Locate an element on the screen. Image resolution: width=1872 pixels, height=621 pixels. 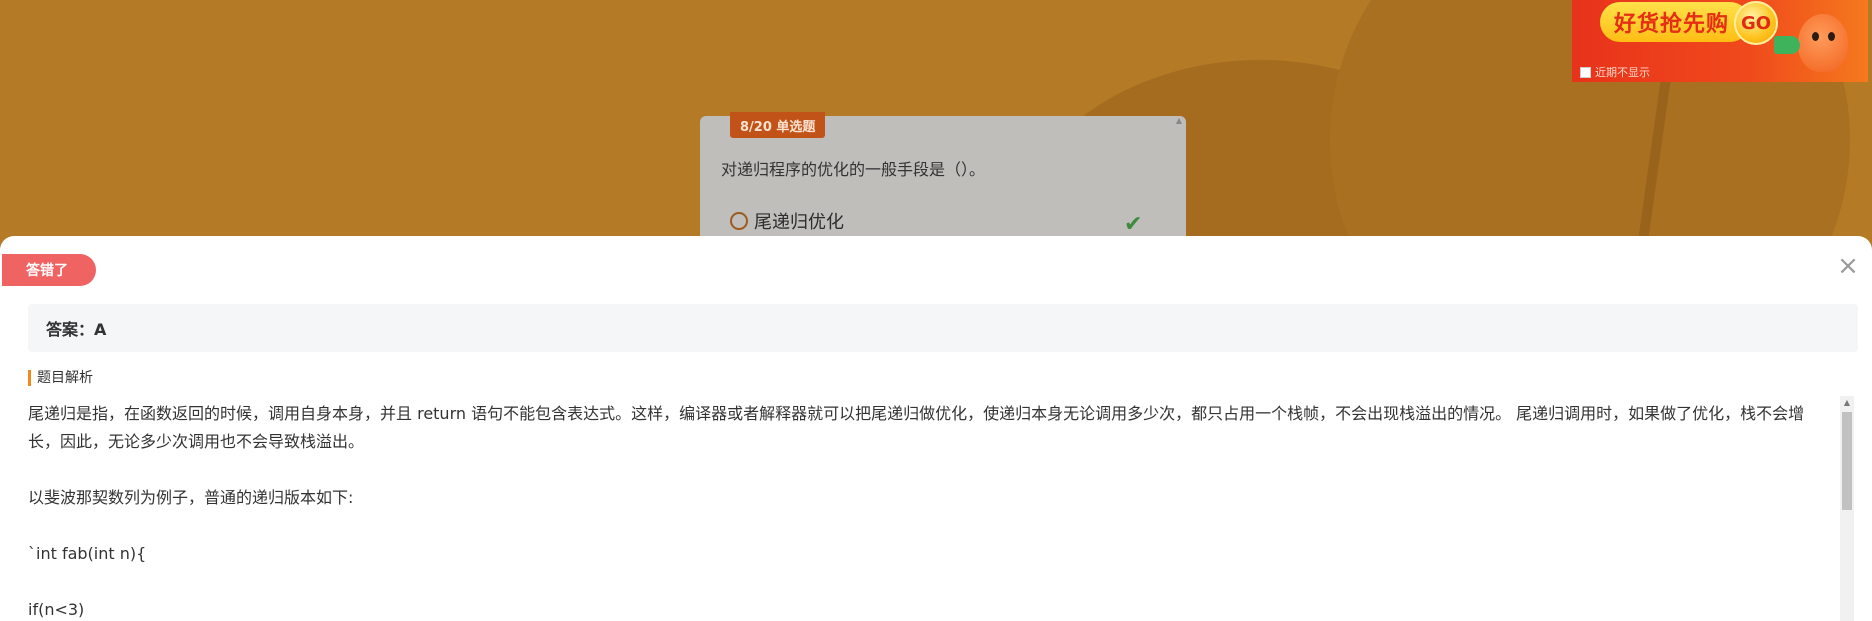
ad-dont-show-toggle: 近期不显示 is located at coordinates (1615, 72).